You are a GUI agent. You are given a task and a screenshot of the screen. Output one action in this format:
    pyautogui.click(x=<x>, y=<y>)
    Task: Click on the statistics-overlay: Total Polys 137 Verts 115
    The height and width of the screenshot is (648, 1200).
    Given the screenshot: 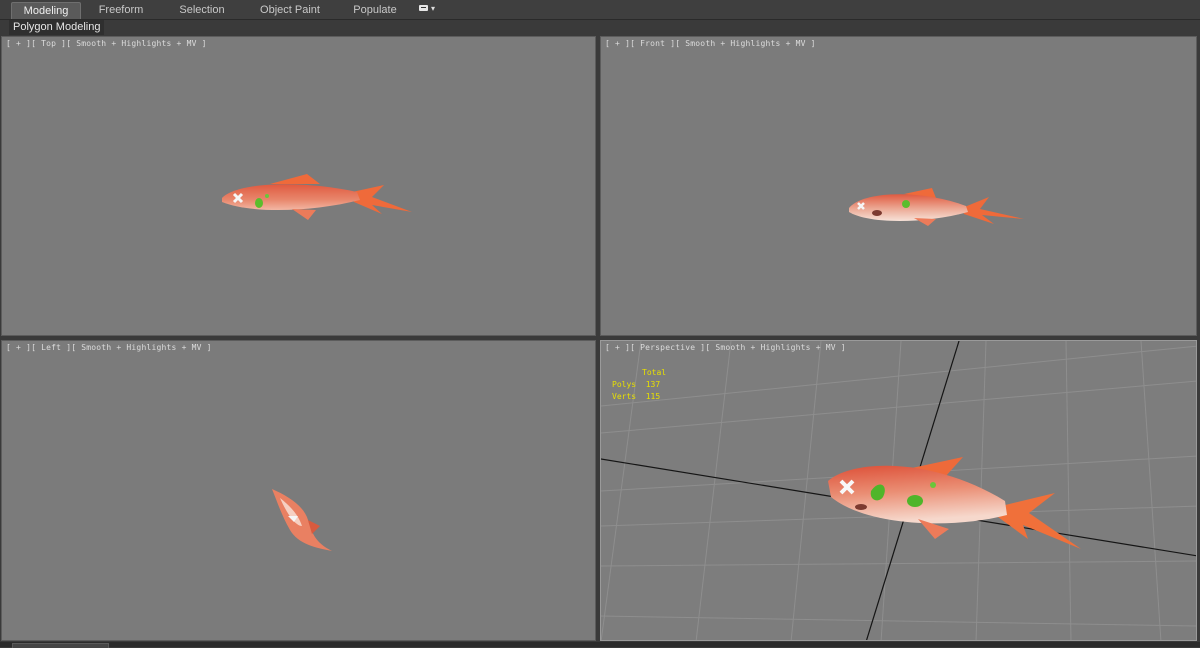 What is the action you would take?
    pyautogui.click(x=639, y=385)
    